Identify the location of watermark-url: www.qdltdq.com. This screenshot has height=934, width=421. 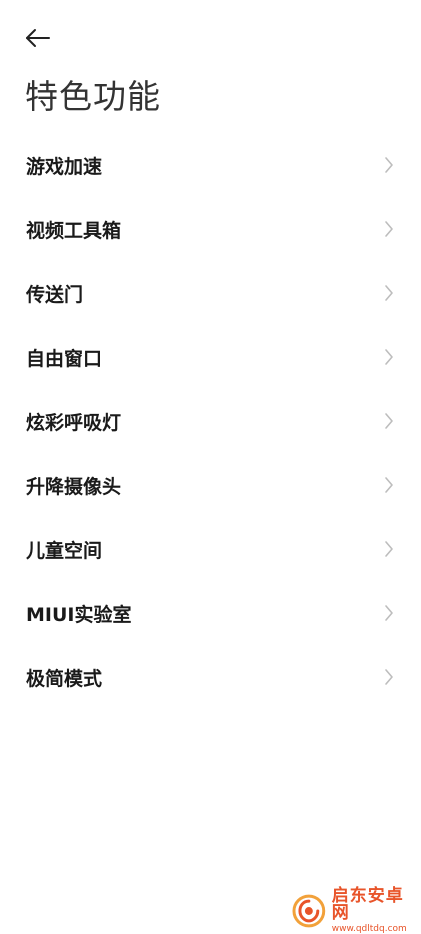
(369, 929).